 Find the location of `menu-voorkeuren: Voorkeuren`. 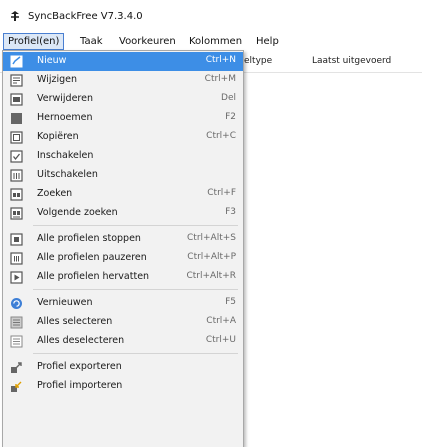

menu-voorkeuren: Voorkeuren is located at coordinates (147, 41).